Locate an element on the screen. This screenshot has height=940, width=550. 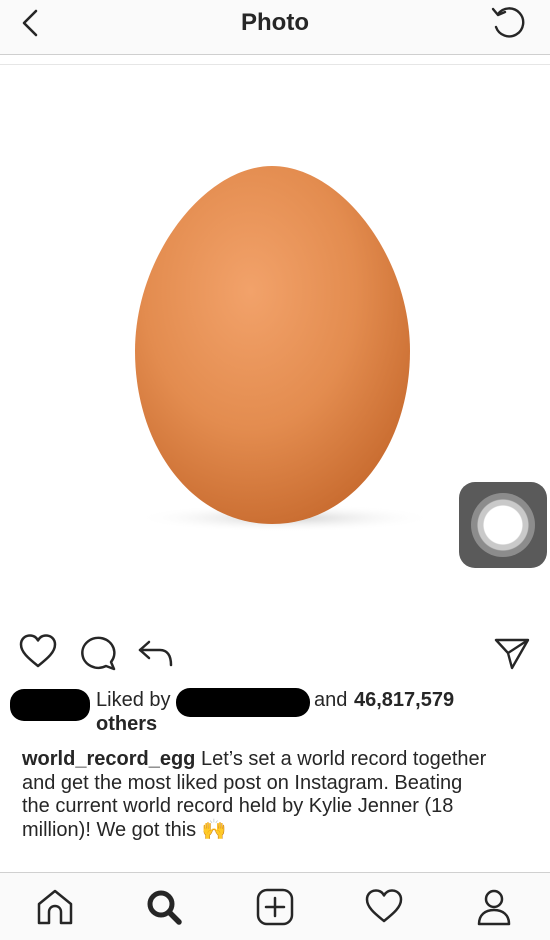
comment-bubble-icon is located at coordinates (98, 653).